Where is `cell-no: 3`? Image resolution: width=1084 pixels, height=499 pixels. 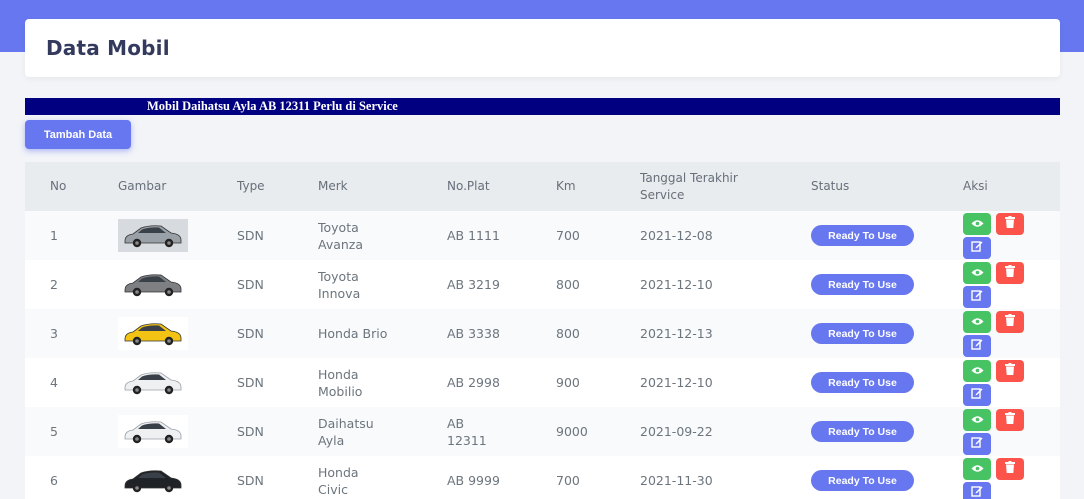 cell-no: 3 is located at coordinates (54, 333).